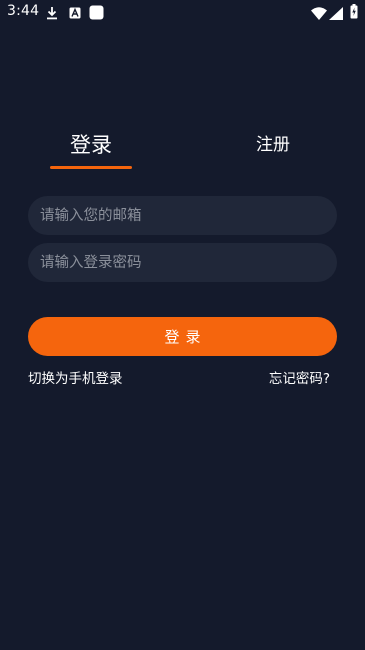 Image resolution: width=365 pixels, height=650 pixels. I want to click on email-field-container, so click(182, 215).